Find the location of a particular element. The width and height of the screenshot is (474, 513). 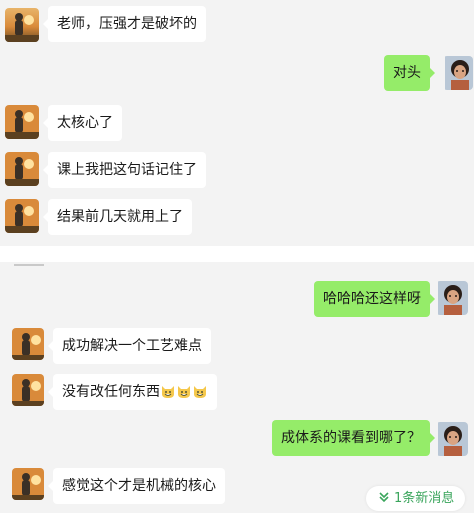

message-bubble-incoming: 结果前几天就用上了 is located at coordinates (117, 217).